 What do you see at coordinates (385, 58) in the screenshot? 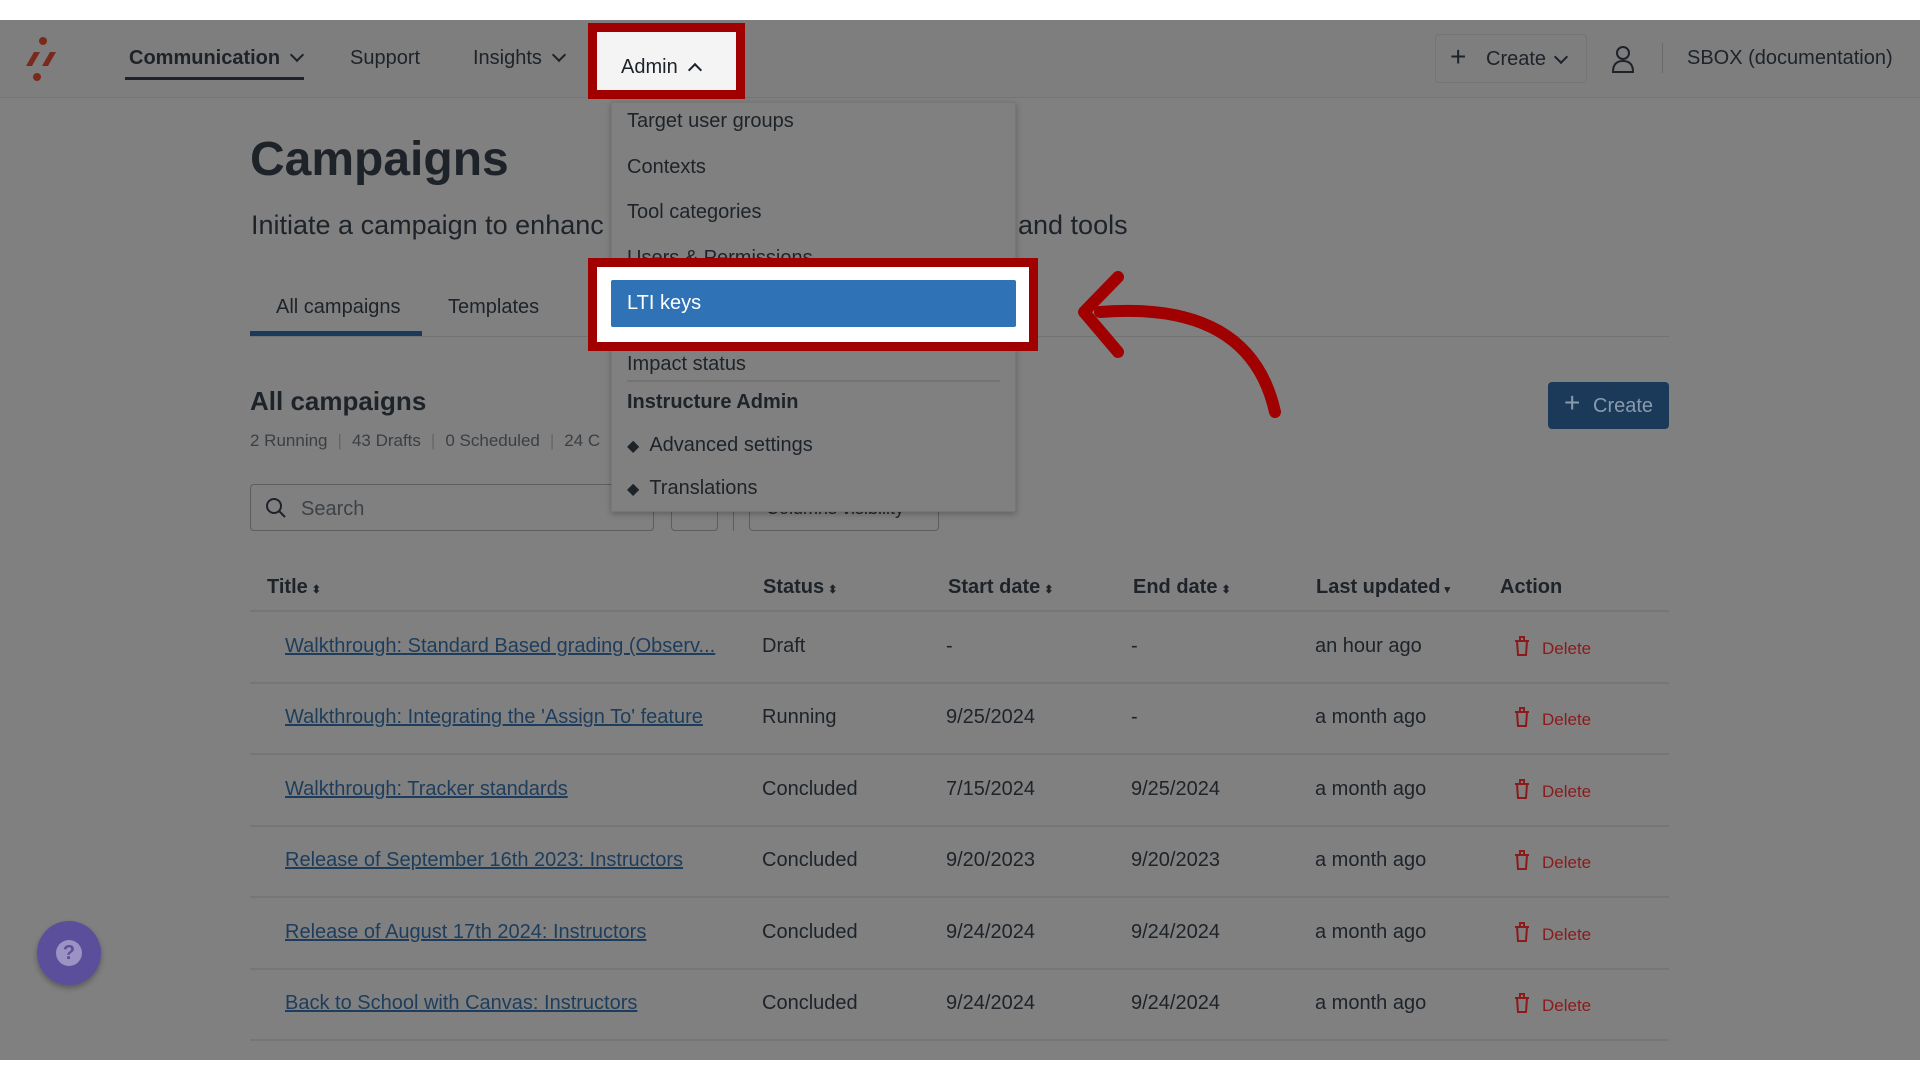
I see `nav-support: Support` at bounding box center [385, 58].